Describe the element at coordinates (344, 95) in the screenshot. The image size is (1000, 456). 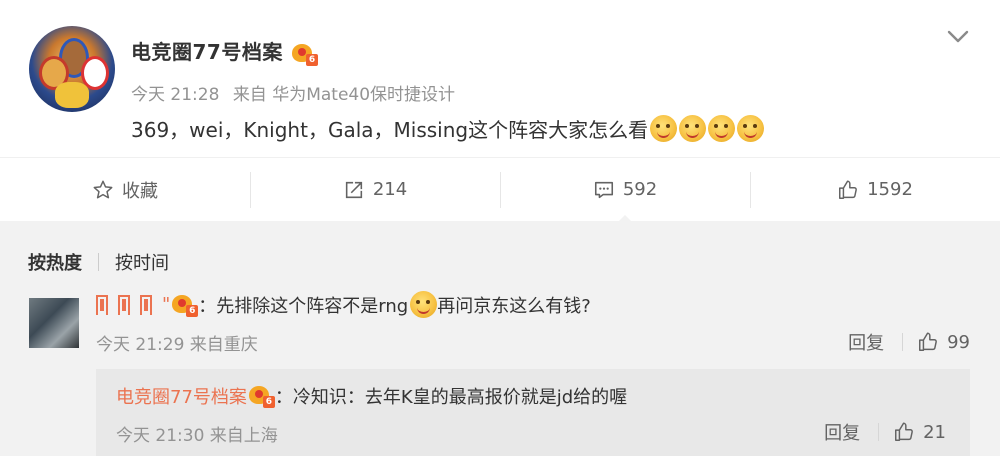
I see `post-source: 来自 华为Mate40保时捷设计` at that location.